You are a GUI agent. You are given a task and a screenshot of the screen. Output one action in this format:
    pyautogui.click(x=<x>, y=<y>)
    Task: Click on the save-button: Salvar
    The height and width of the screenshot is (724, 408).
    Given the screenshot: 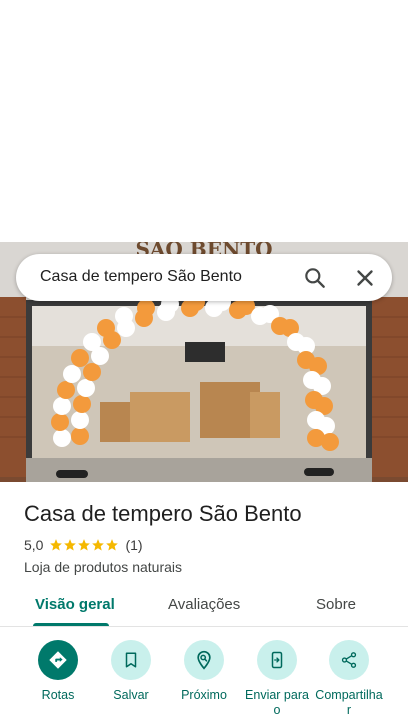 What is the action you would take?
    pyautogui.click(x=131, y=671)
    